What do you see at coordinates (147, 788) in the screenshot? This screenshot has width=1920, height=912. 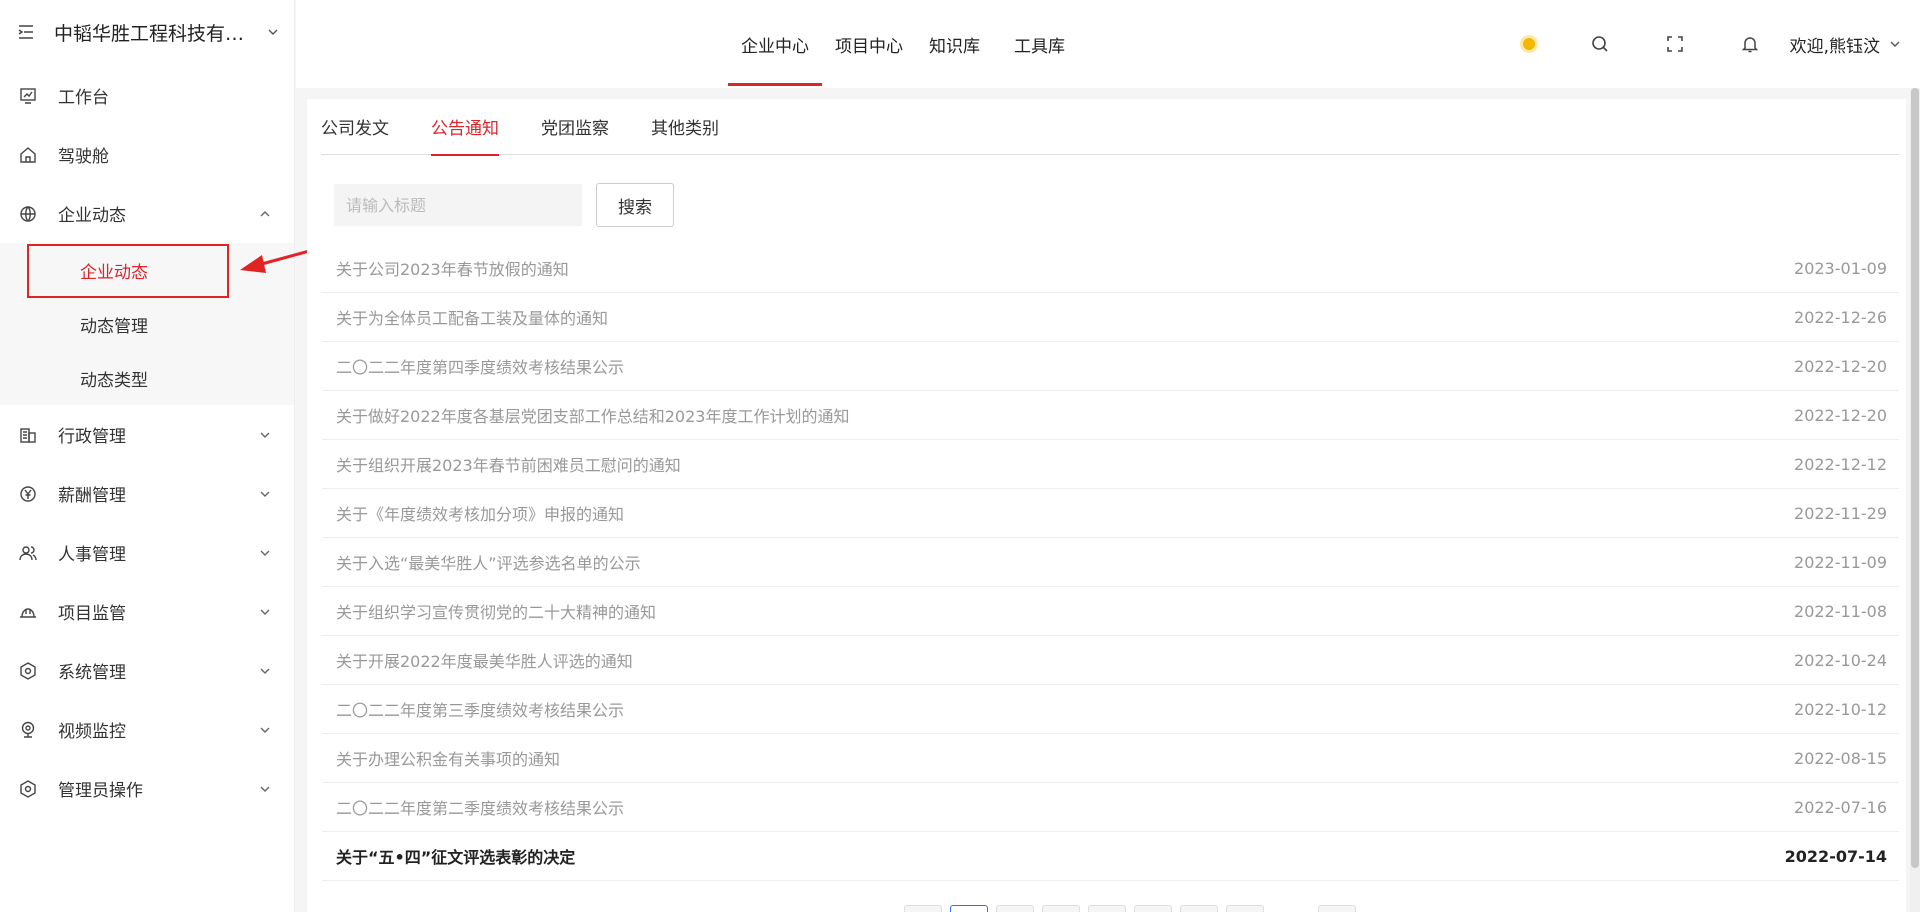 I see `sidebar-item-admin-operations: 管理员操作` at bounding box center [147, 788].